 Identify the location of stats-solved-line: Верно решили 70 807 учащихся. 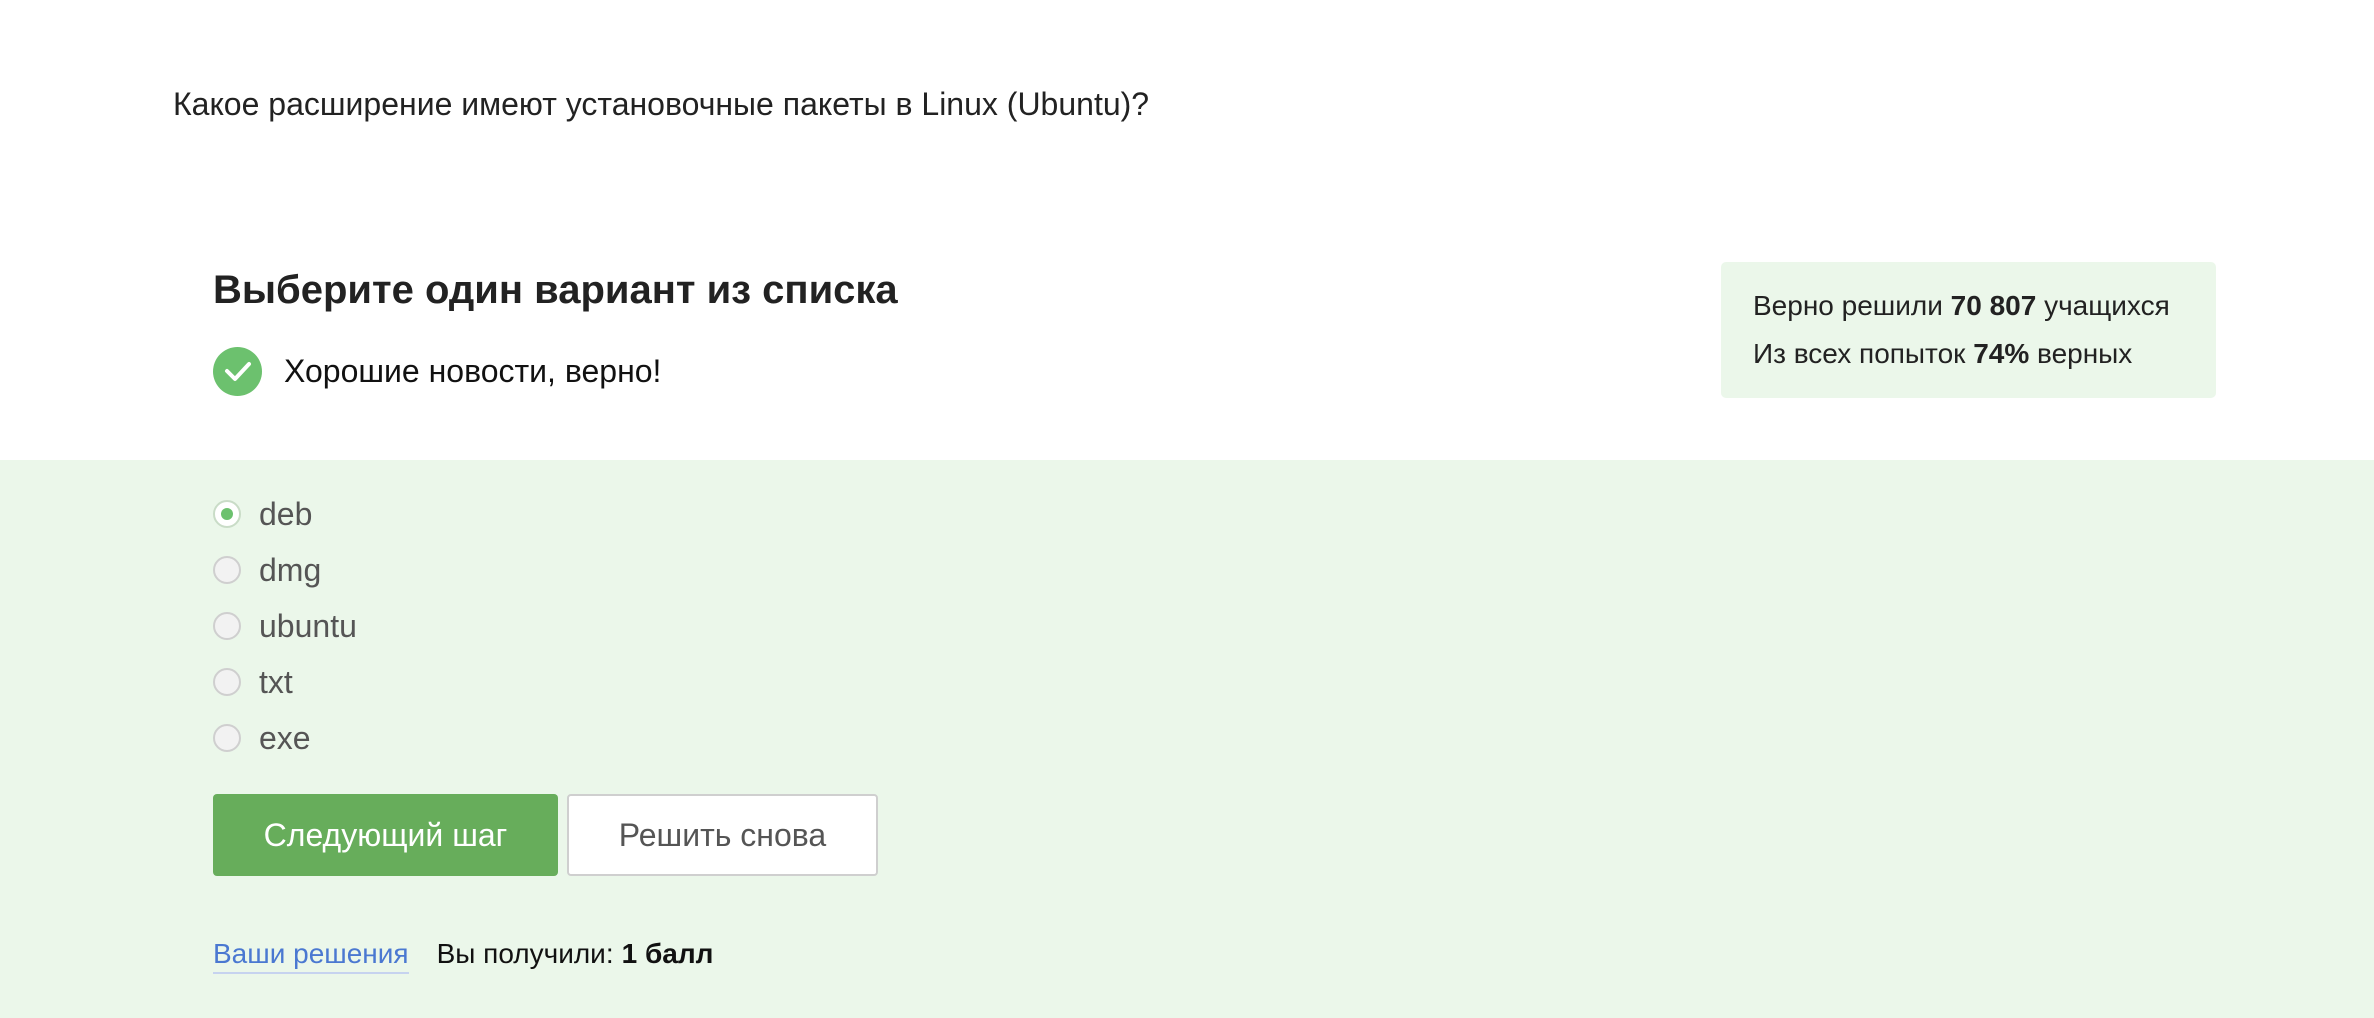
(1968, 306).